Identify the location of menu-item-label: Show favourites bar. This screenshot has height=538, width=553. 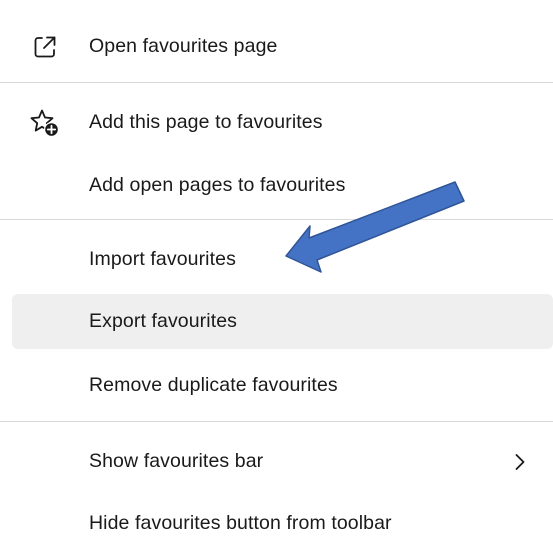
(176, 461).